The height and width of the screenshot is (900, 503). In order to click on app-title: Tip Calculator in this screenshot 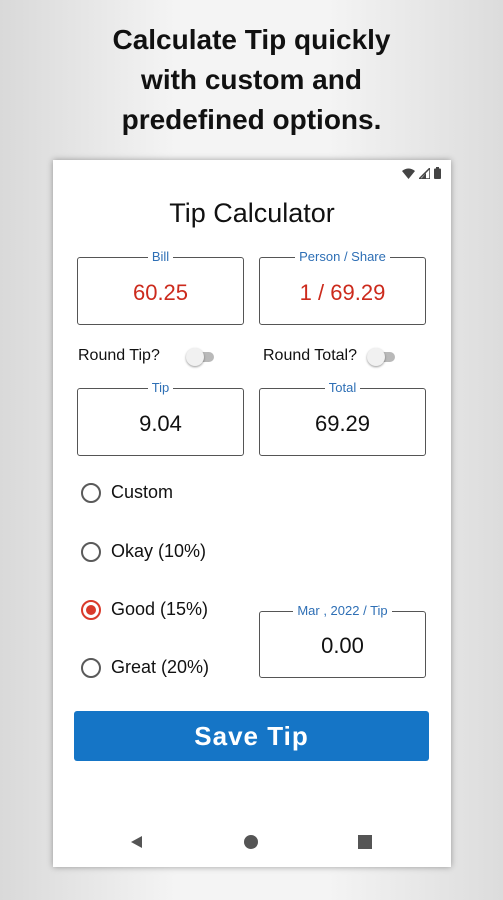, I will do `click(252, 213)`.